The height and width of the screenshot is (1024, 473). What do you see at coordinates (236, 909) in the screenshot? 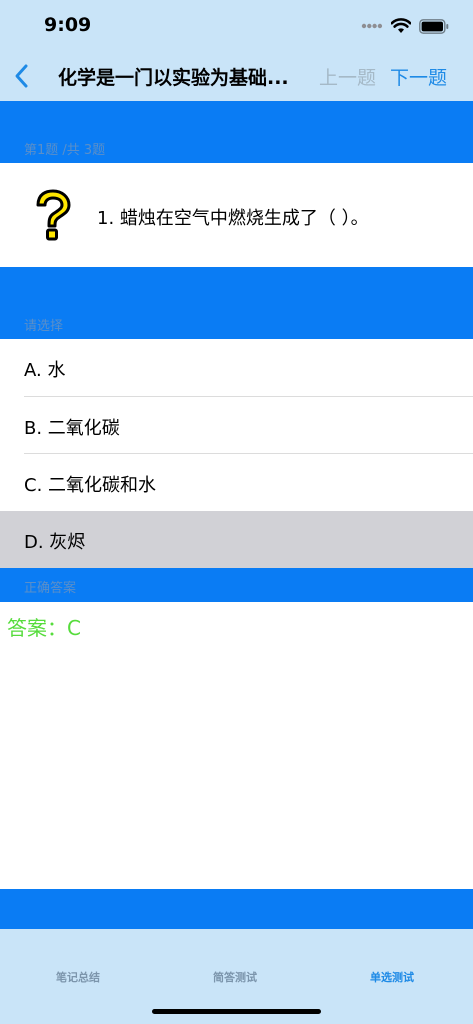
I see `bottom-band` at bounding box center [236, 909].